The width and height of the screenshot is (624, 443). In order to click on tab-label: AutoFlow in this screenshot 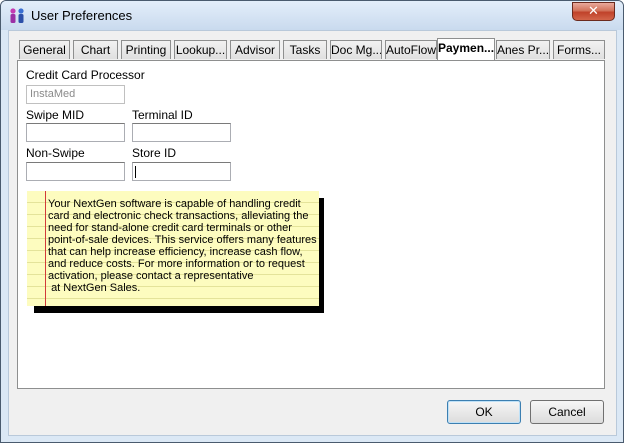, I will do `click(411, 50)`.